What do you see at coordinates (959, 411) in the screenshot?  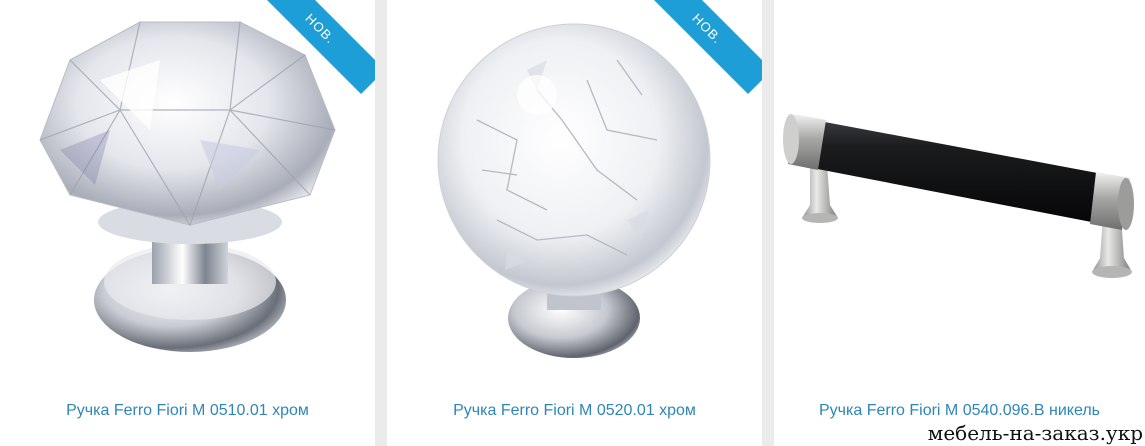 I see `product-title-link: Ручка Ferro Fiori M 0540.096.B никель` at bounding box center [959, 411].